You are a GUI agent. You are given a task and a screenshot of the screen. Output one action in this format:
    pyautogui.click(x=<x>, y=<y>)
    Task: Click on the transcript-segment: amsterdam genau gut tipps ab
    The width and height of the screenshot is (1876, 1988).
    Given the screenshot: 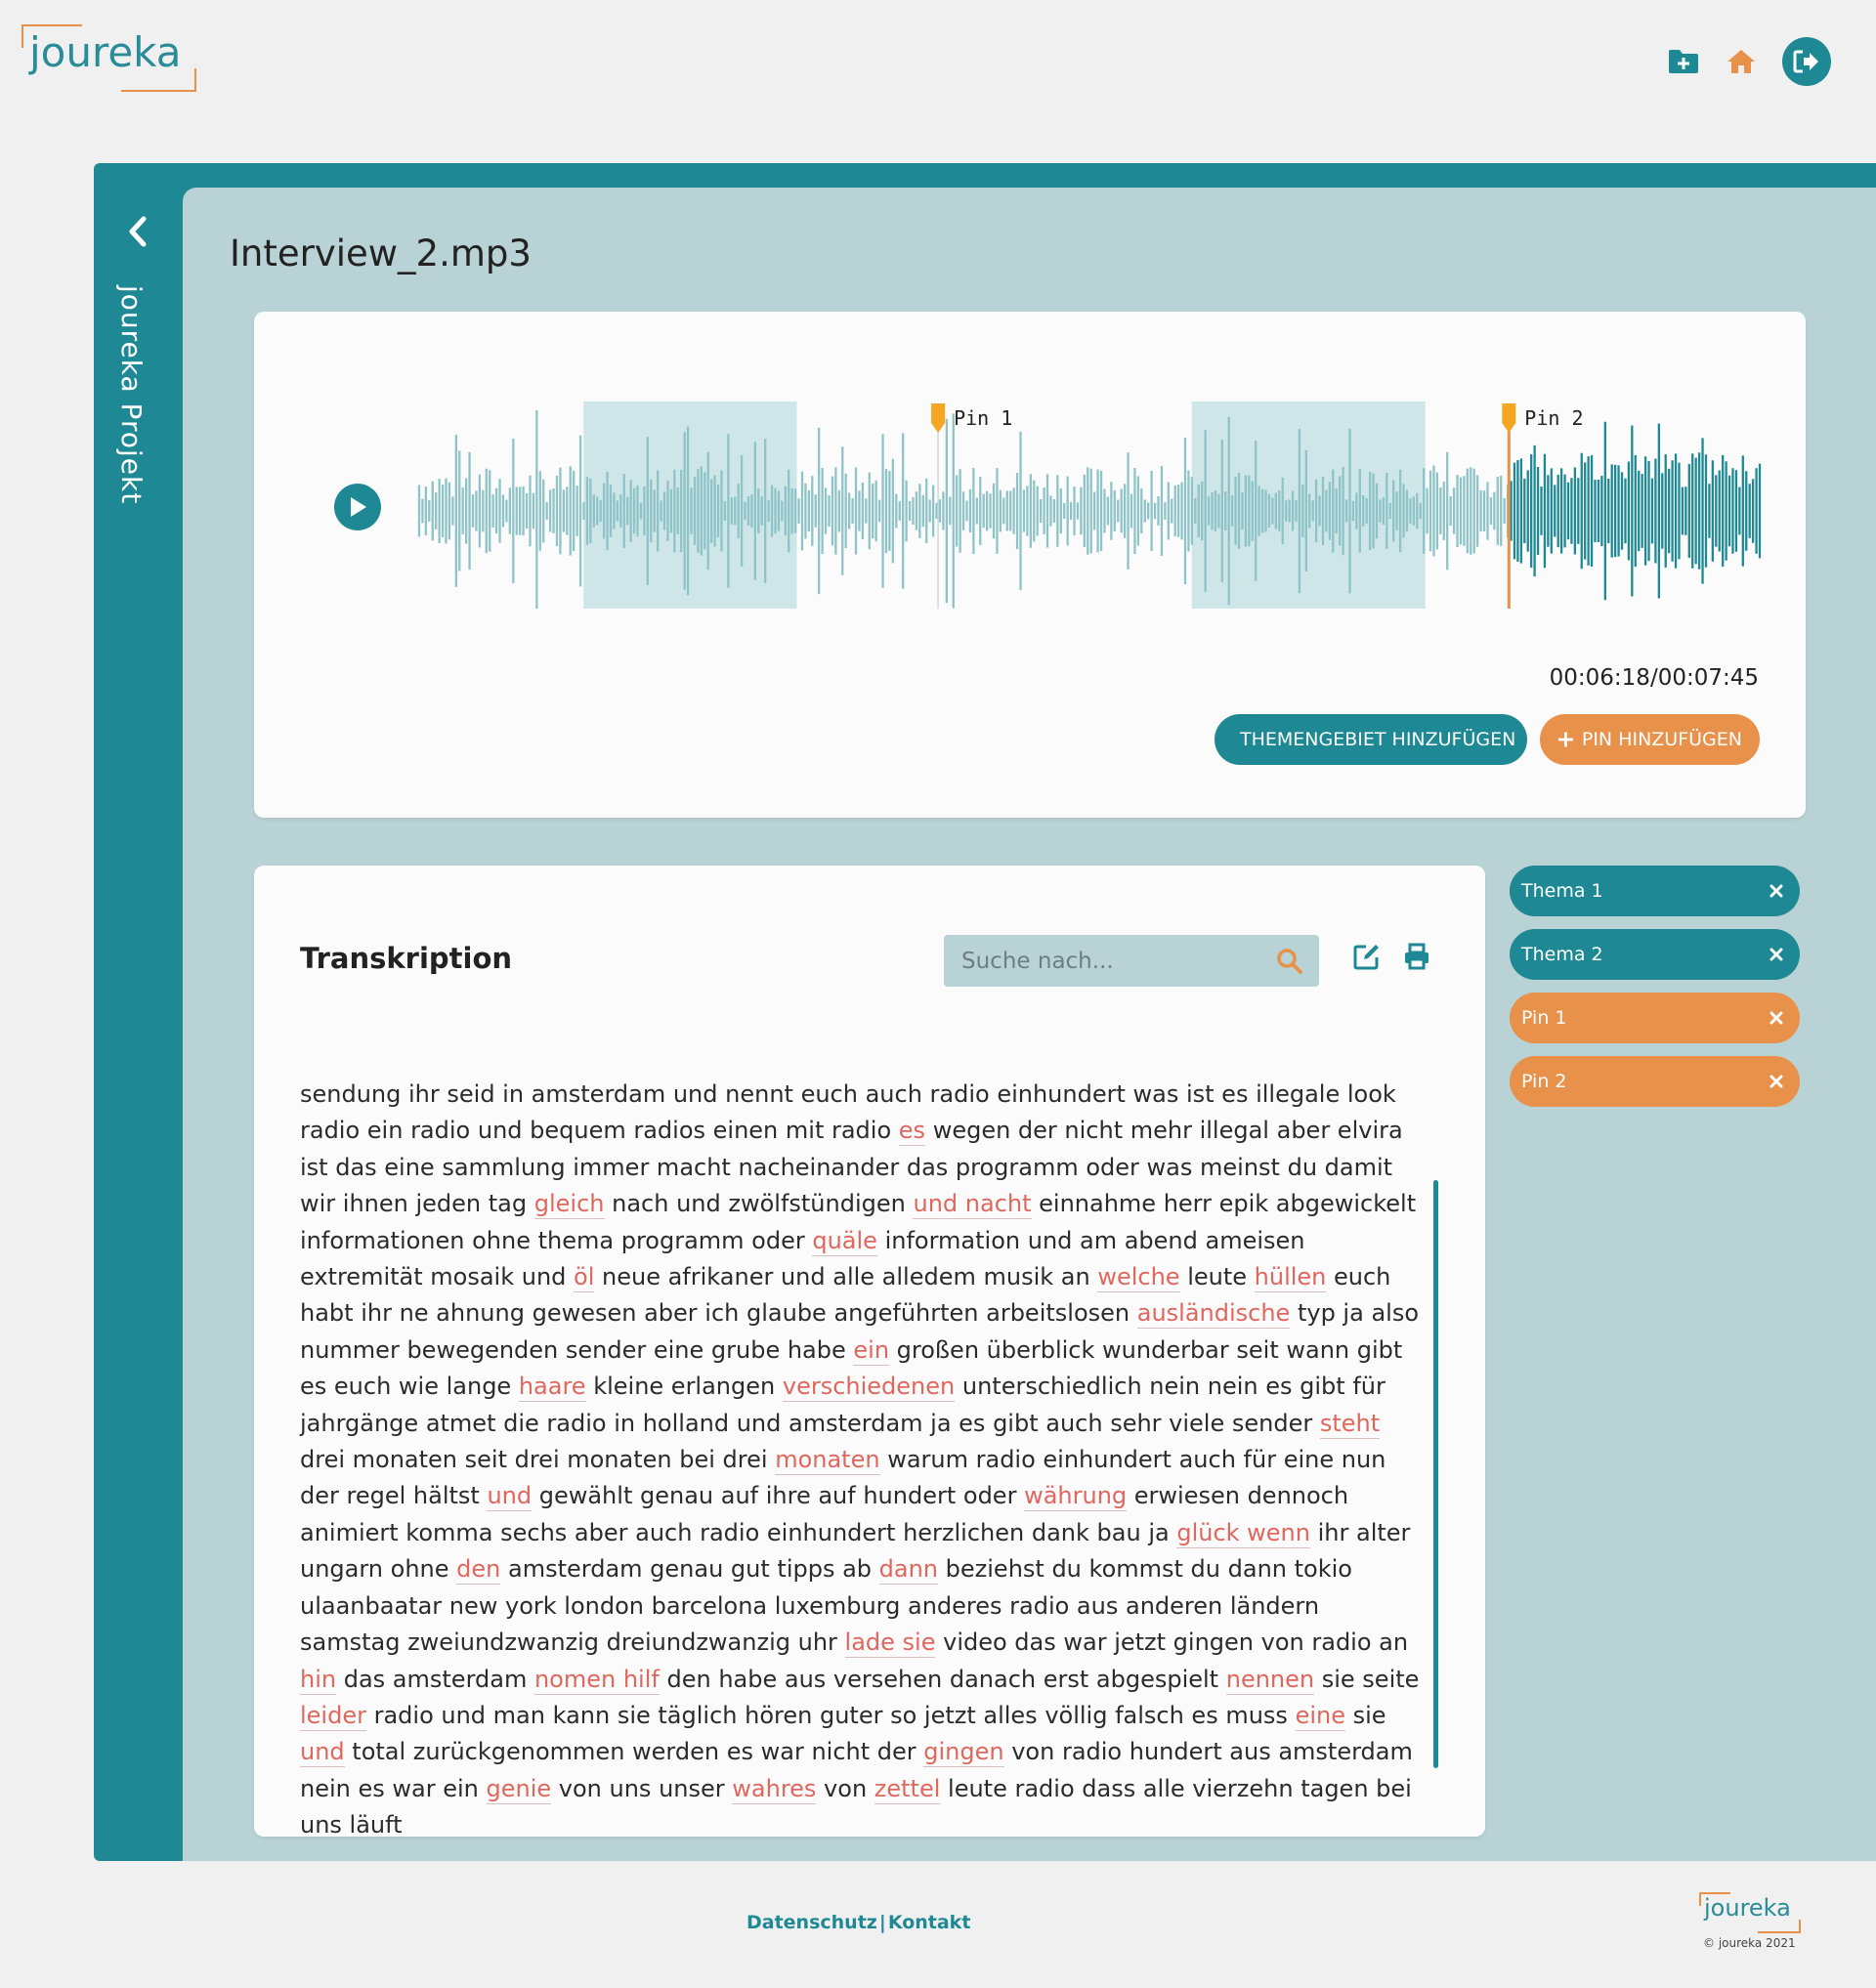 What is the action you would take?
    pyautogui.click(x=689, y=1569)
    